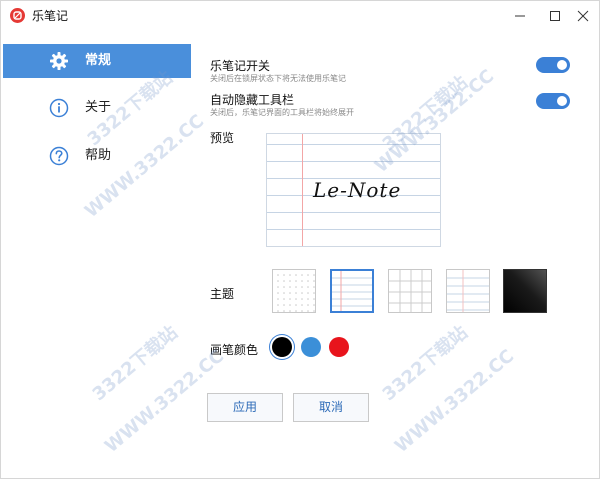 This screenshot has height=479, width=600. What do you see at coordinates (410, 291) in the screenshot?
I see `theme-grid` at bounding box center [410, 291].